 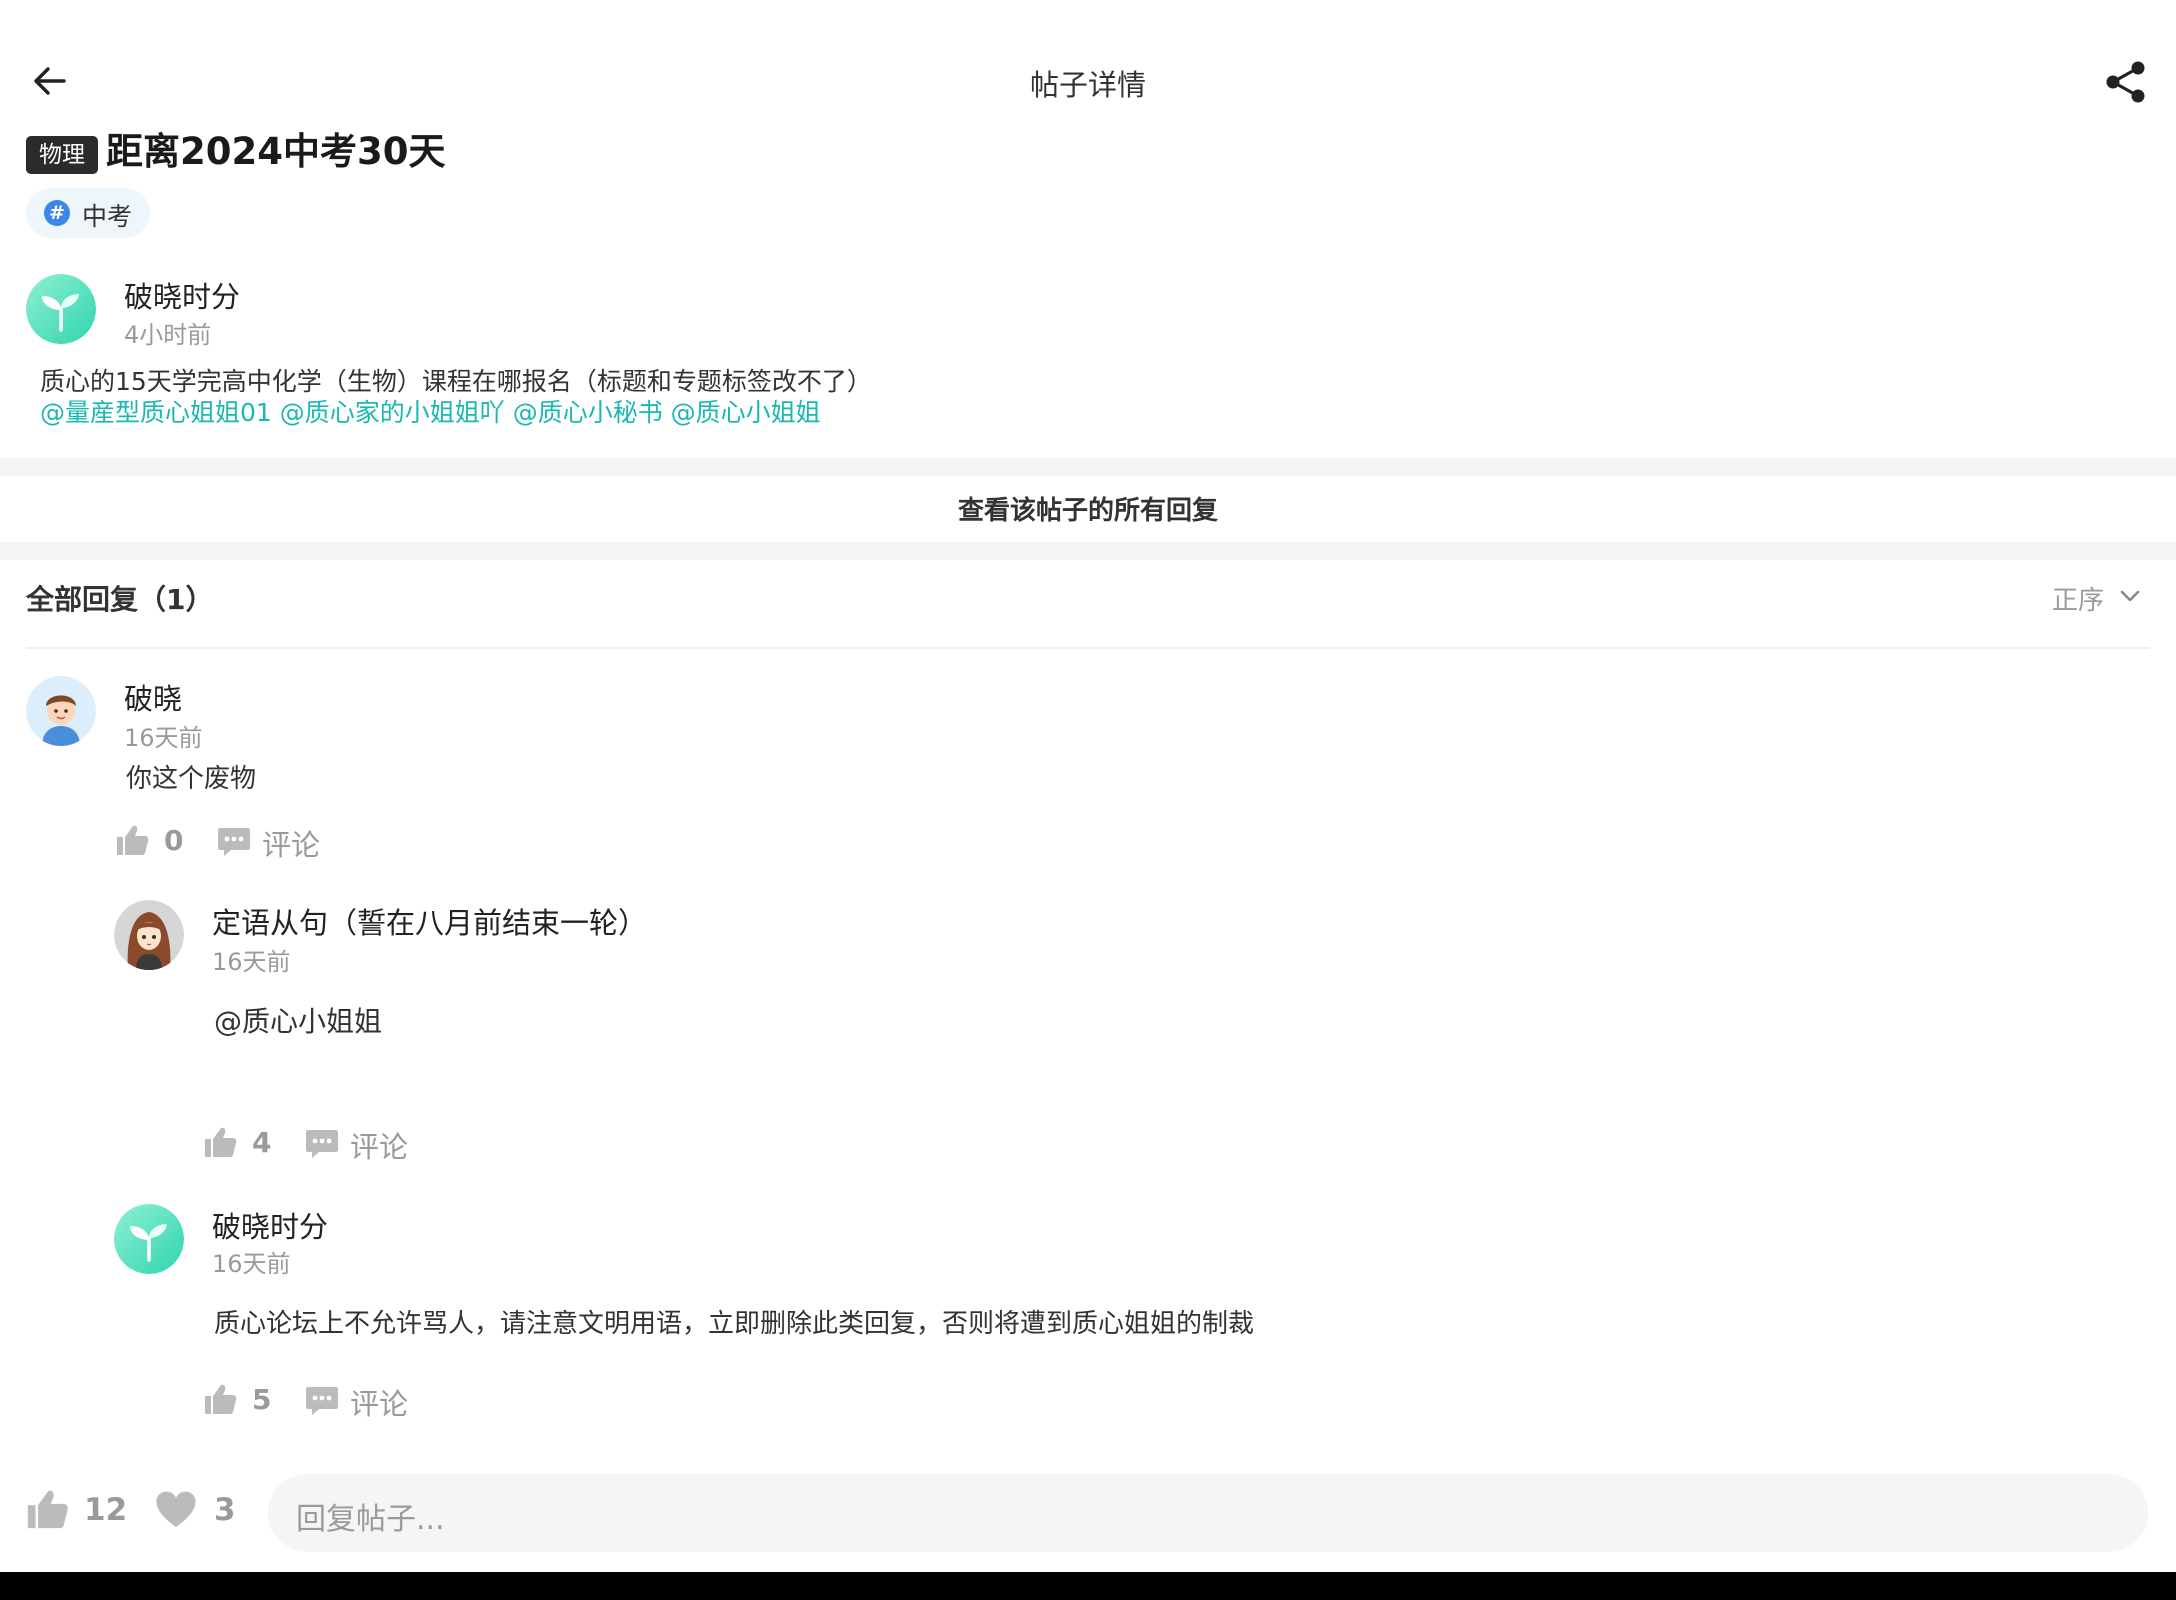 I want to click on girl-avatar-icon, so click(x=149, y=935).